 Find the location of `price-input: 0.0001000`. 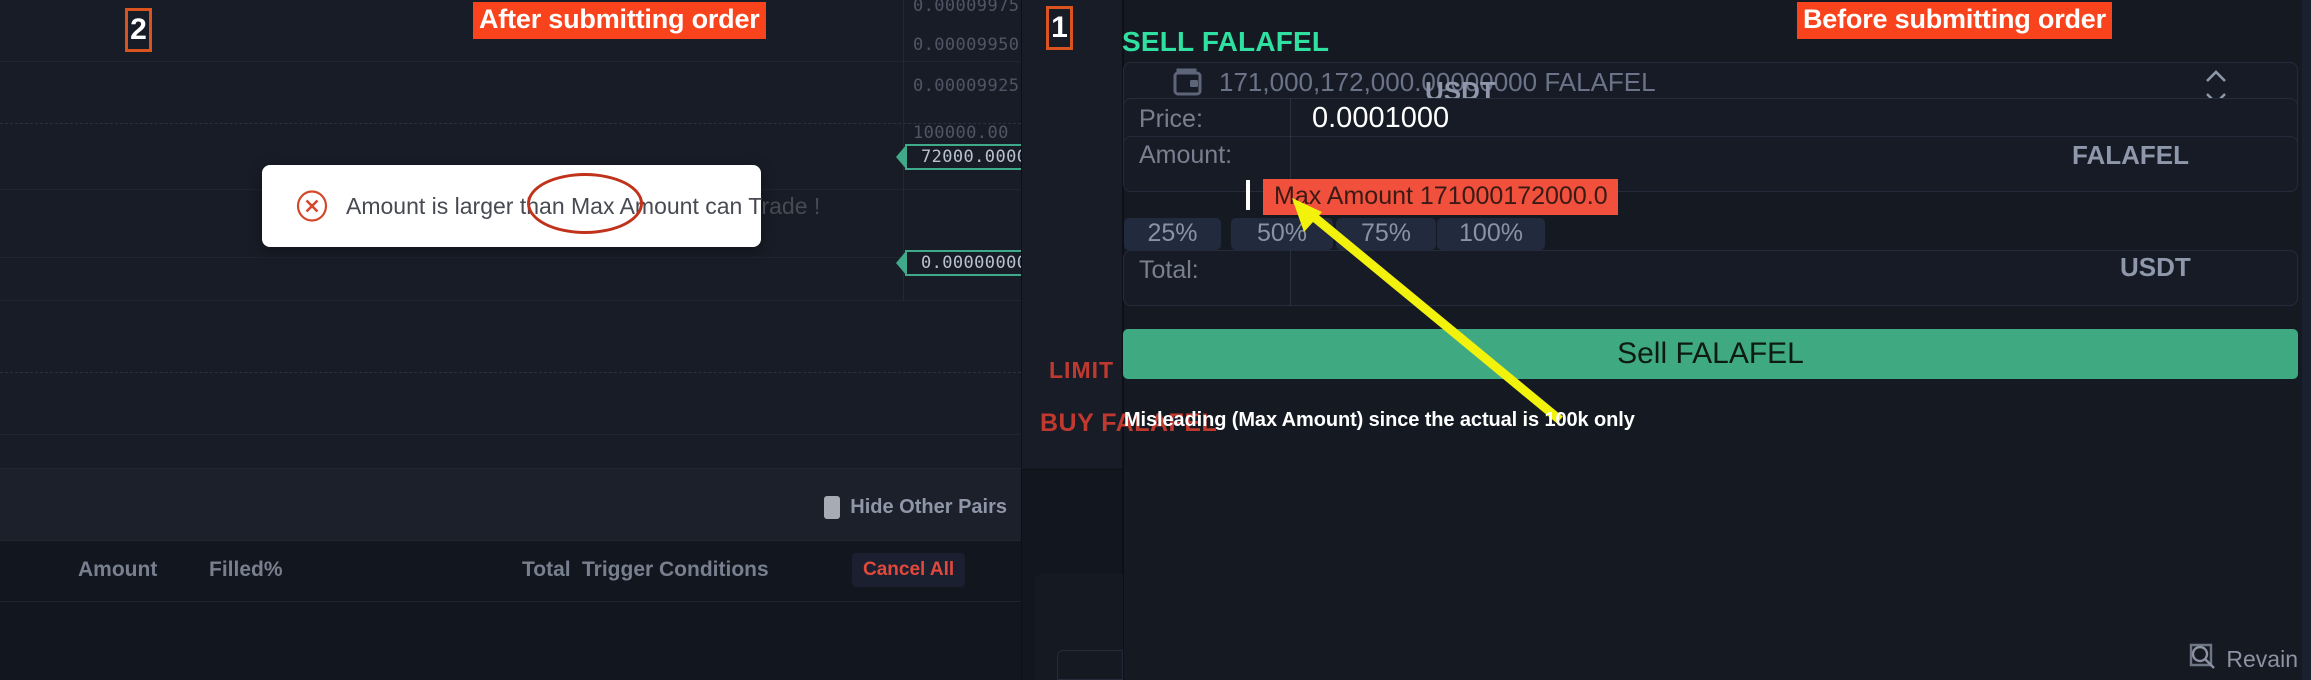

price-input: 0.0001000 is located at coordinates (1380, 118).